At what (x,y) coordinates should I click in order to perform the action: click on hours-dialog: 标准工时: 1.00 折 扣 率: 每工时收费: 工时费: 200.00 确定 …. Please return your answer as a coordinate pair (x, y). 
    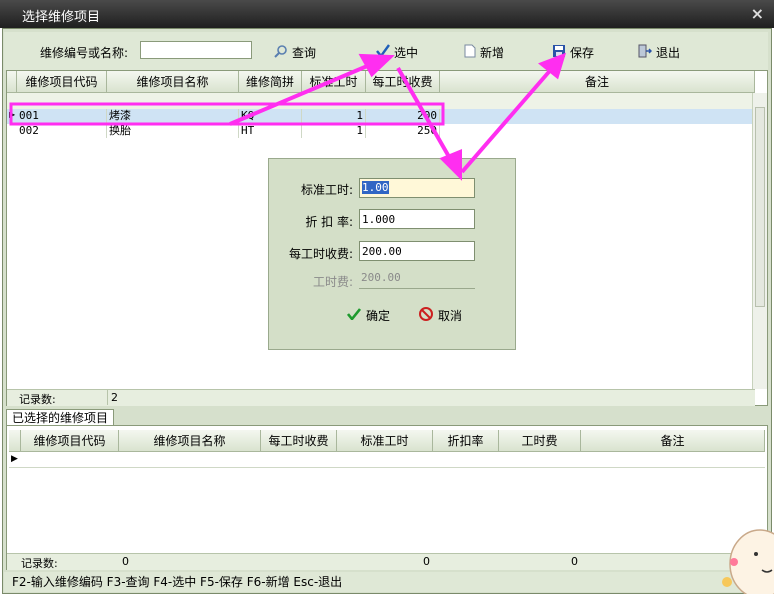
    Looking at the image, I should click on (392, 254).